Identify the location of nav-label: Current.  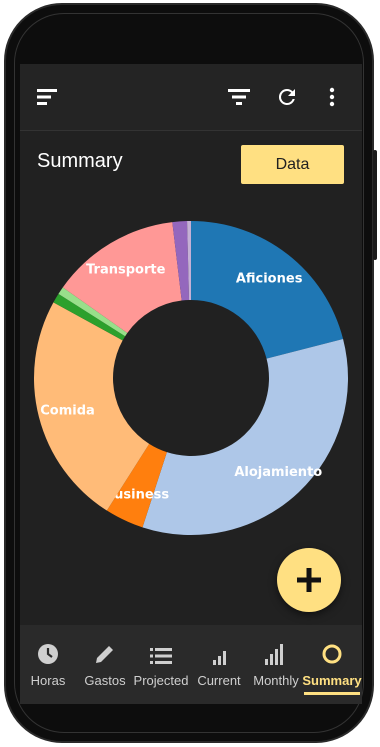
(219, 680).